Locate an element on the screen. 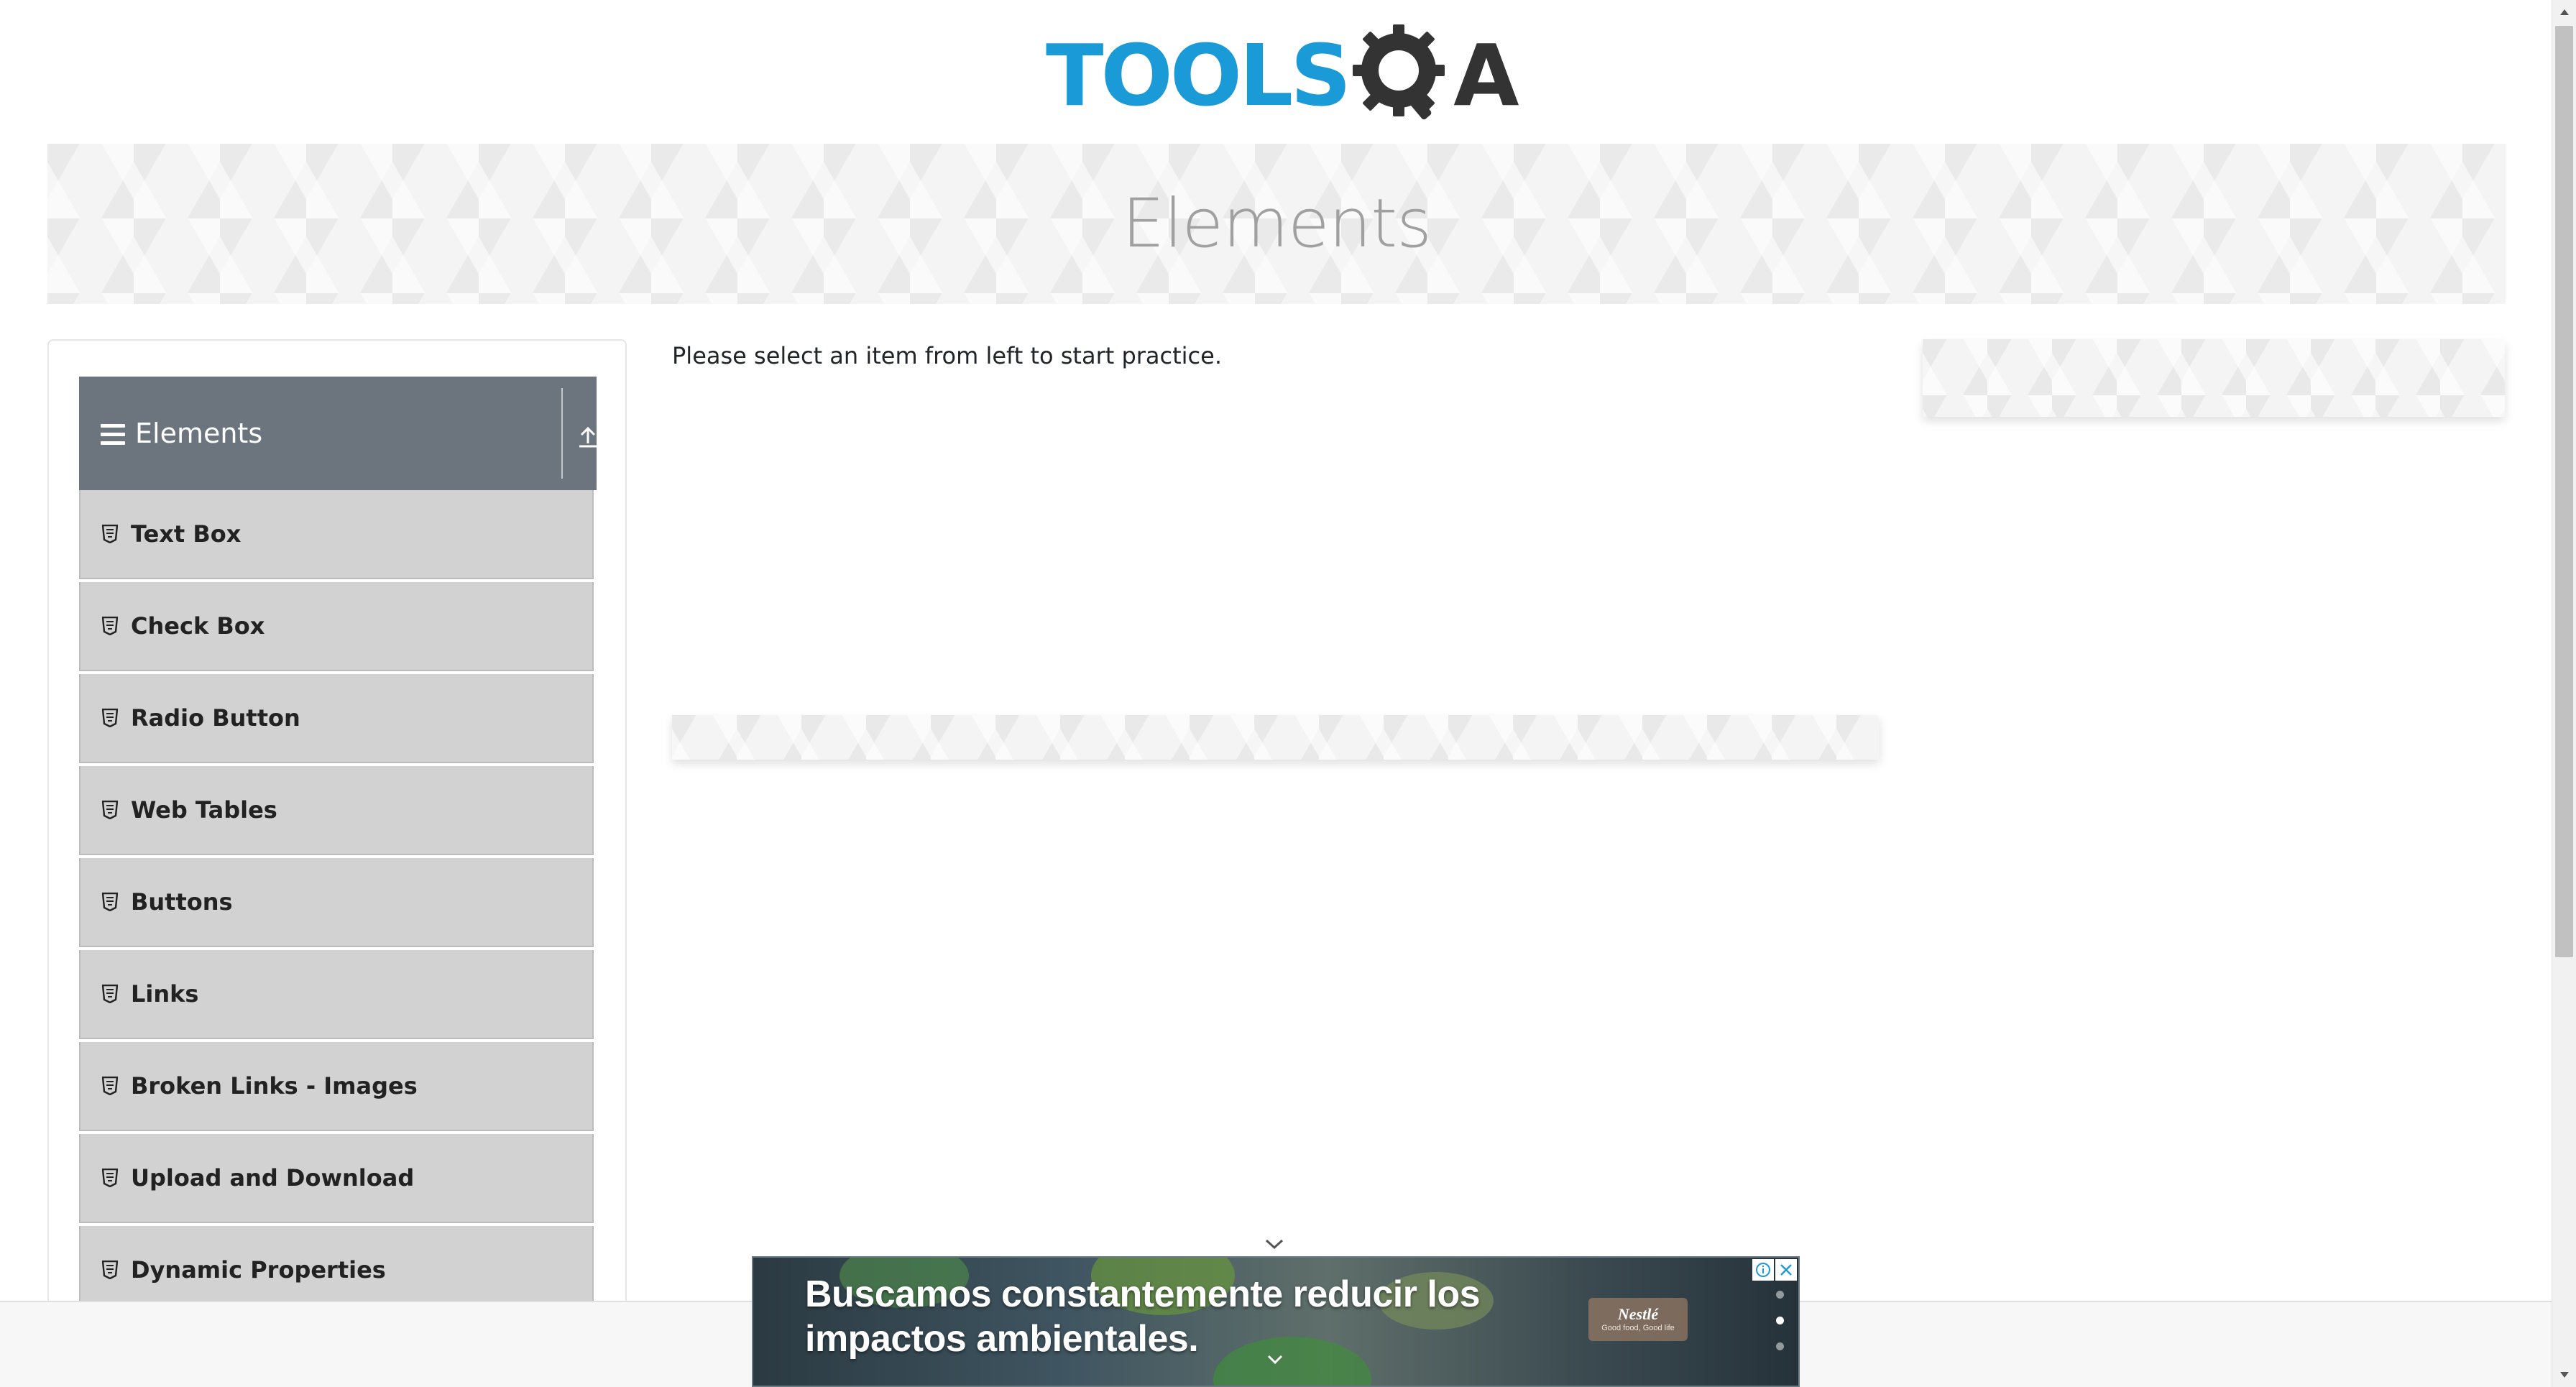 Image resolution: width=2576 pixels, height=1387 pixels. sidebar-item-label: Upload and Download is located at coordinates (273, 1178).